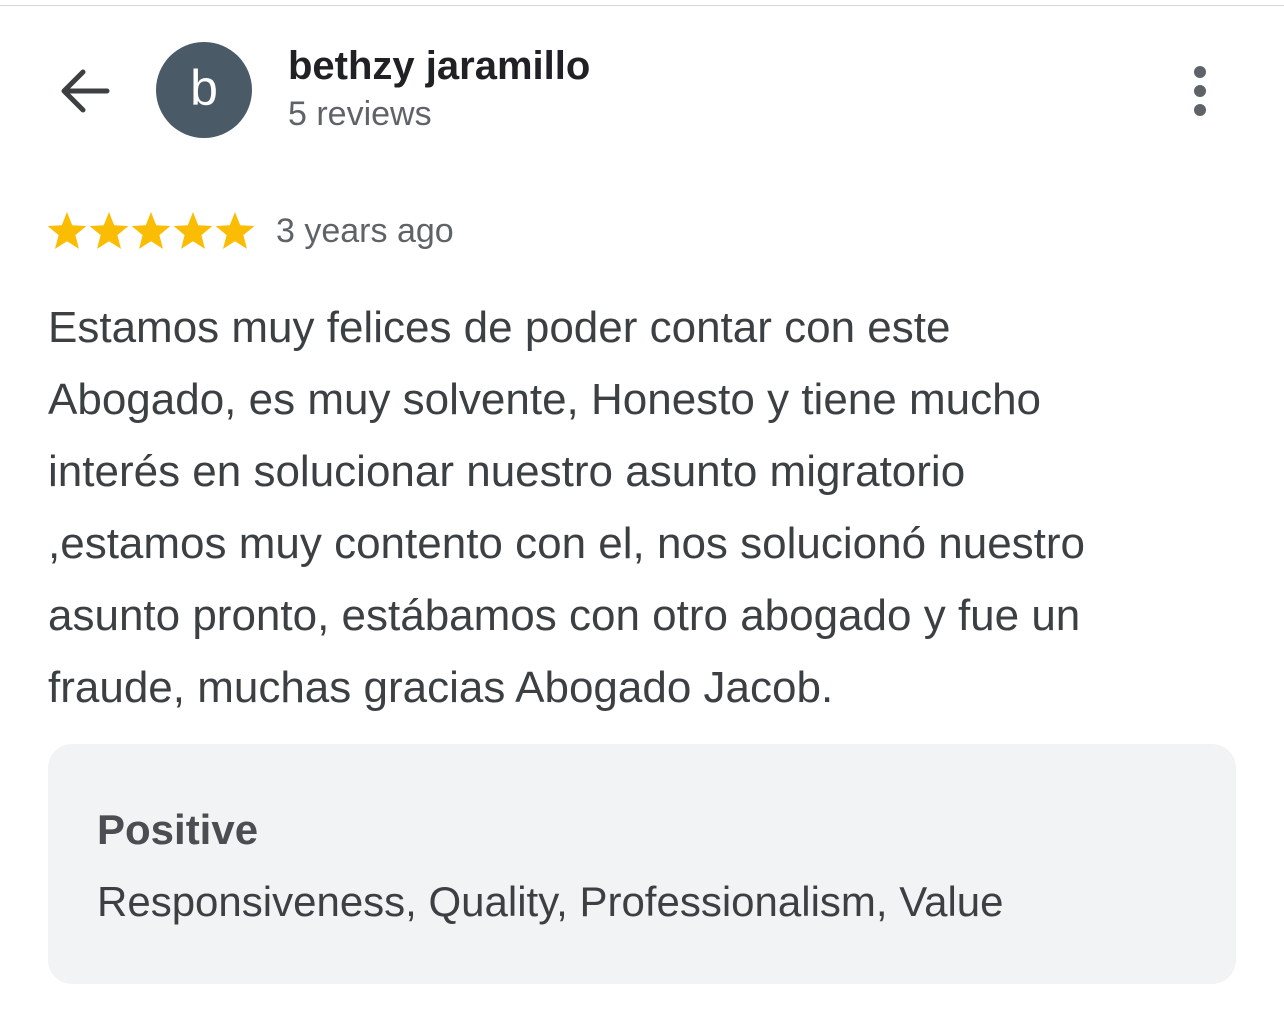 The width and height of the screenshot is (1284, 1016). I want to click on star-rating, so click(151, 231).